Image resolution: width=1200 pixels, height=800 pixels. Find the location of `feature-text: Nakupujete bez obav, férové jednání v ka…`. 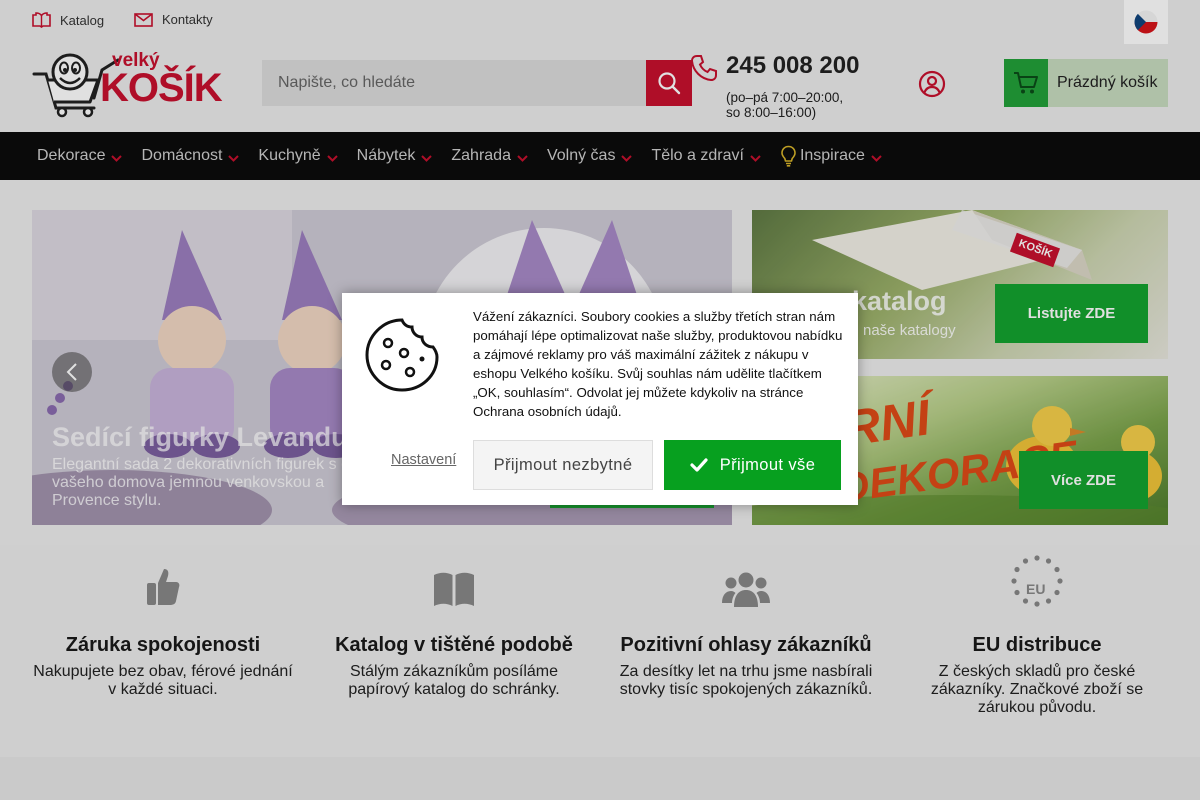

feature-text: Nakupujete bez obav, férové jednání v ka… is located at coordinates (163, 681).